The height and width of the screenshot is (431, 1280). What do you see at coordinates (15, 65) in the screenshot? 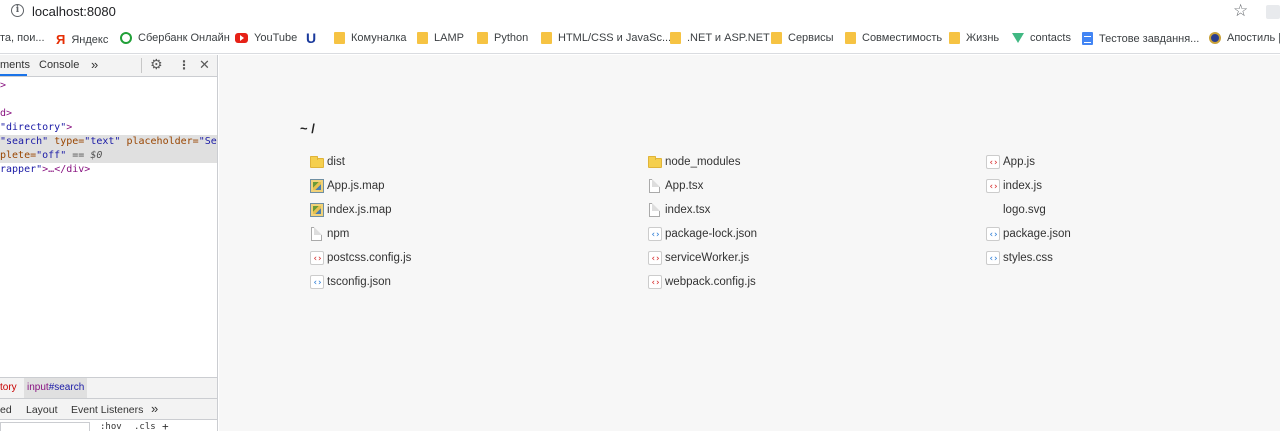
I see `tab-elements: ments` at bounding box center [15, 65].